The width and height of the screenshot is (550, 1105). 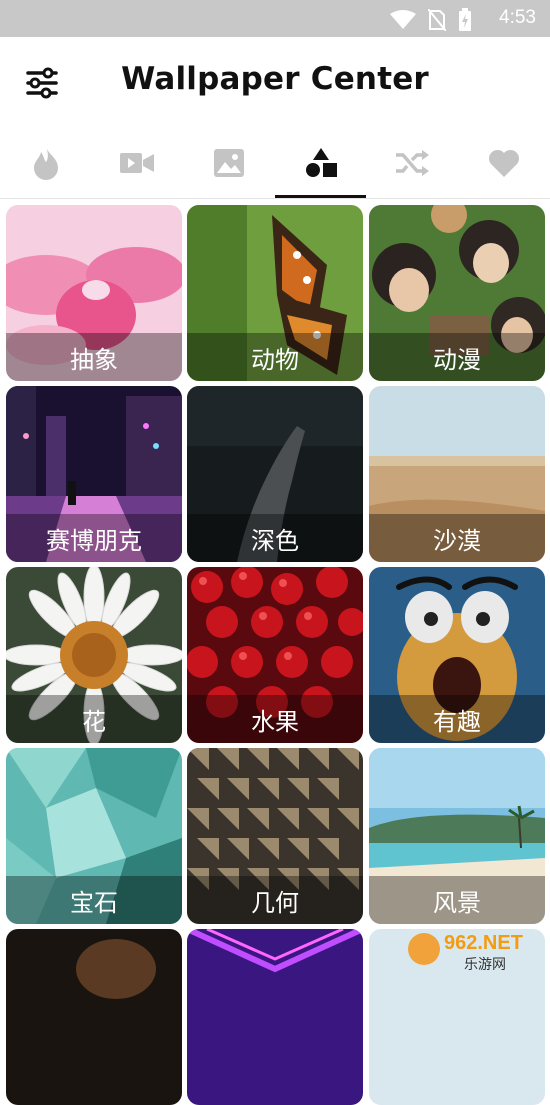 What do you see at coordinates (275, 474) in the screenshot?
I see `category-tile-dark: 深色` at bounding box center [275, 474].